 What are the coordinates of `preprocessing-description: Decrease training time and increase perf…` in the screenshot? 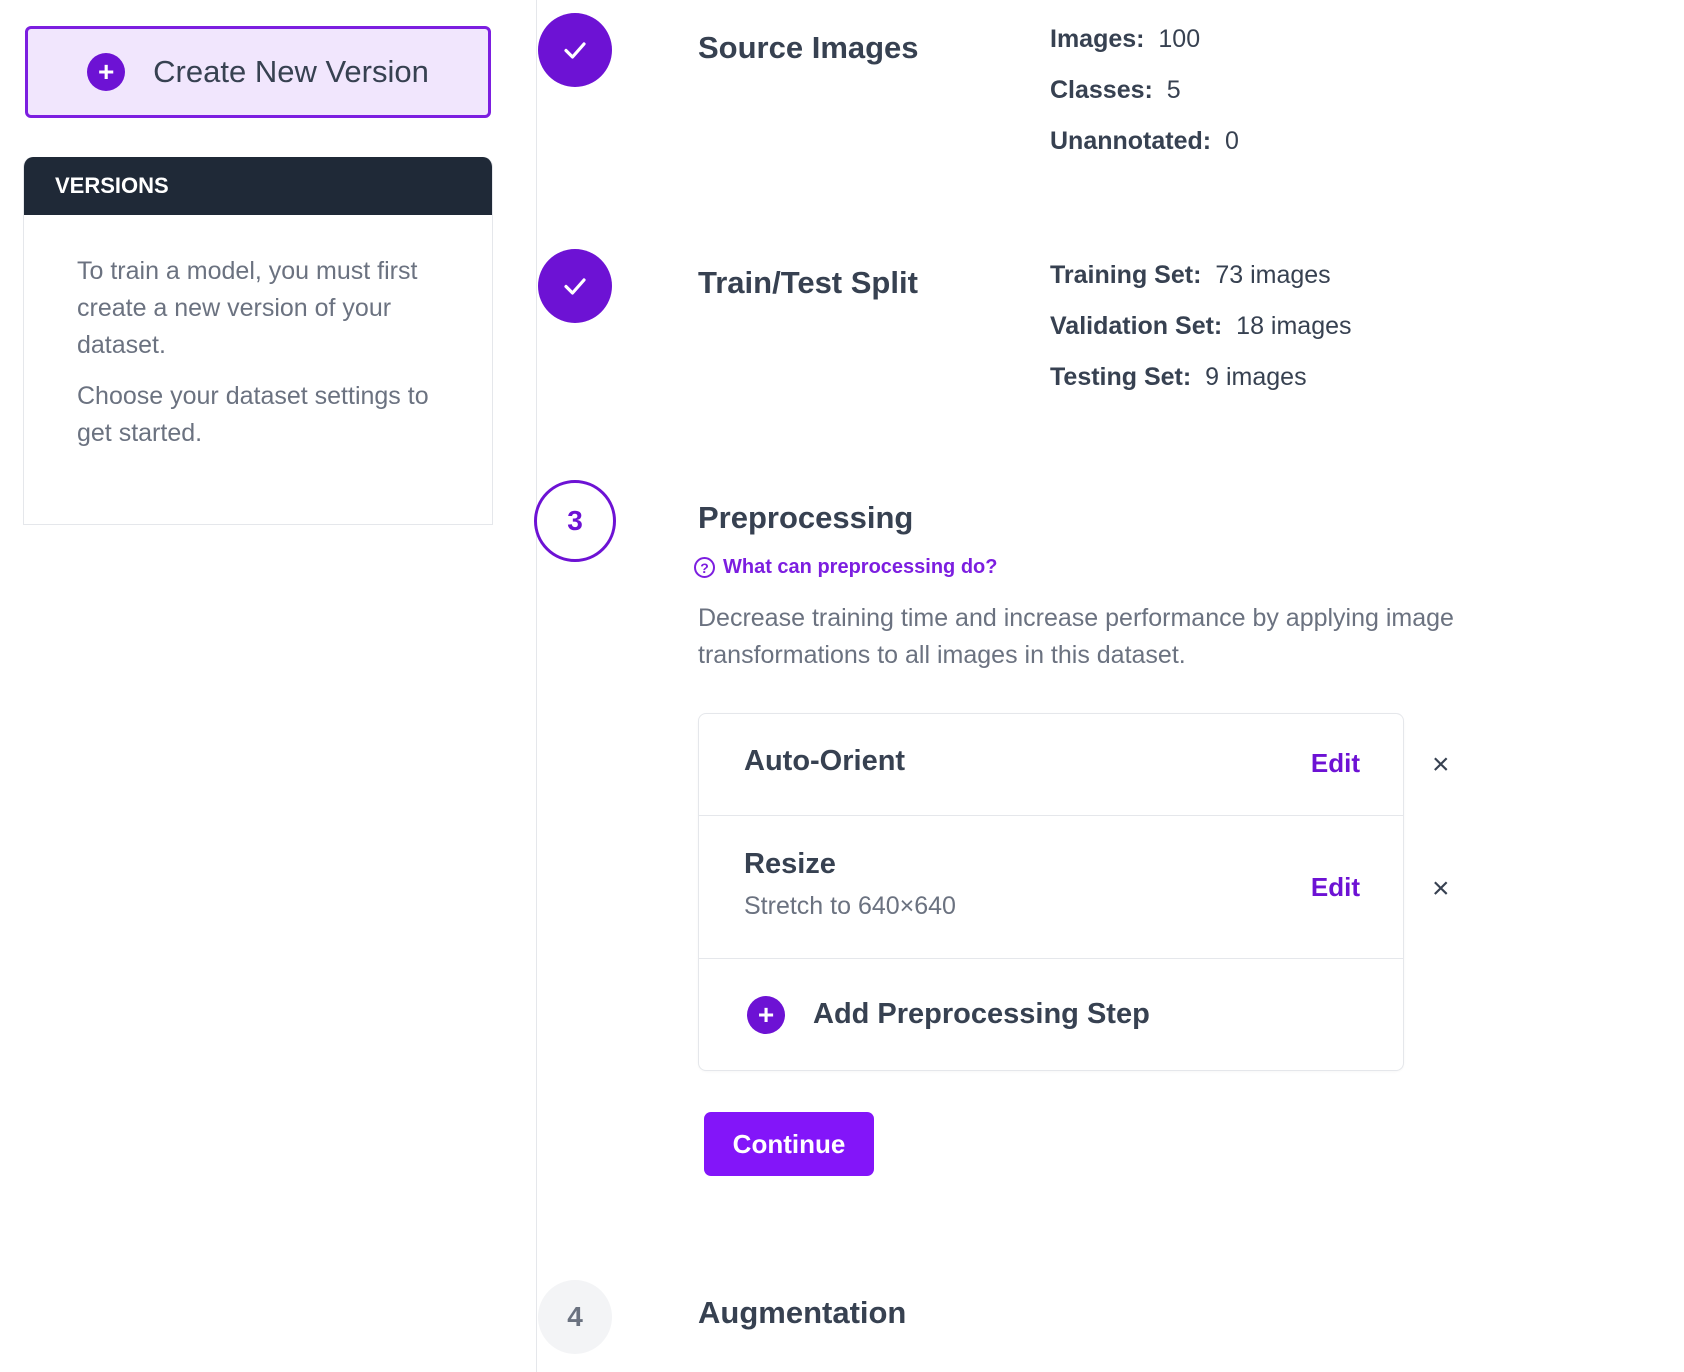 It's located at (1076, 636).